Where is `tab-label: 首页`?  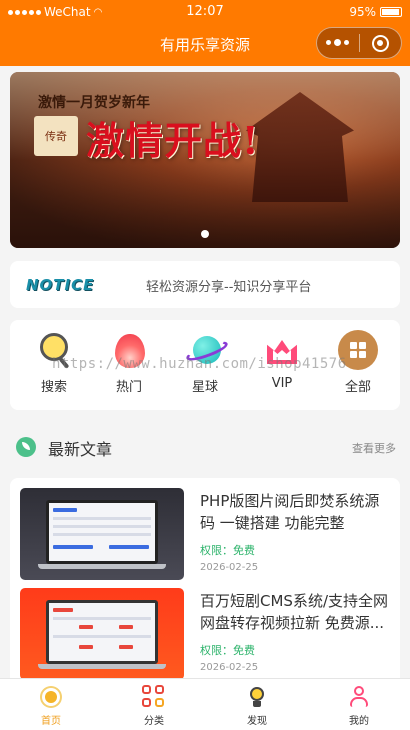
tab-label: 首页 is located at coordinates (51, 721).